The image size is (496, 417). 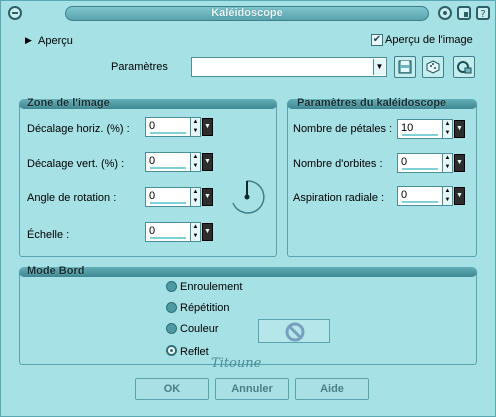 I want to click on help-icon: ?, so click(x=483, y=13).